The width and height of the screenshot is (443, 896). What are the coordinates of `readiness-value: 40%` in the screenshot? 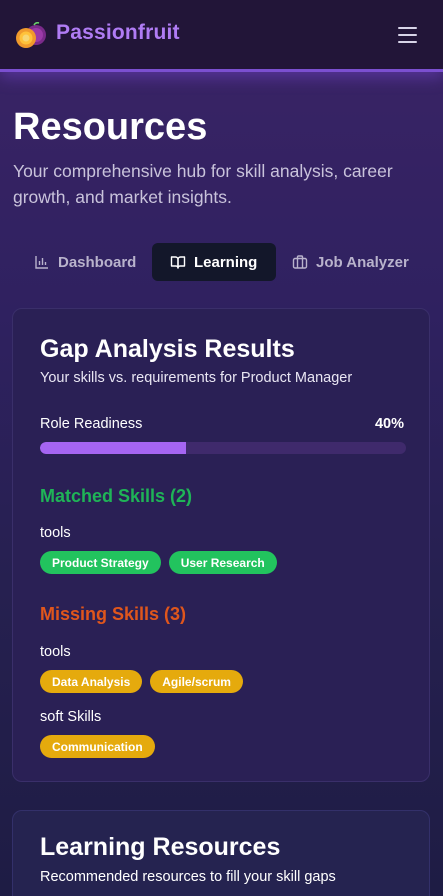 It's located at (389, 424).